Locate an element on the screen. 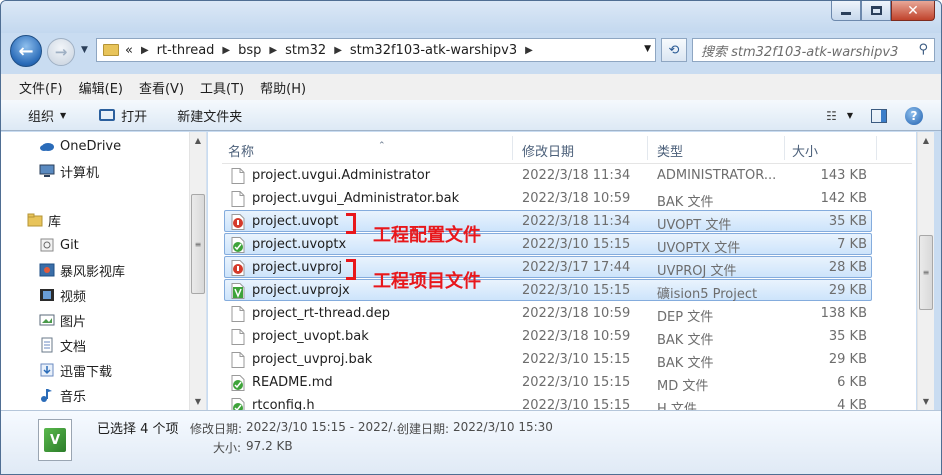  preview-pane-icon is located at coordinates (879, 115).